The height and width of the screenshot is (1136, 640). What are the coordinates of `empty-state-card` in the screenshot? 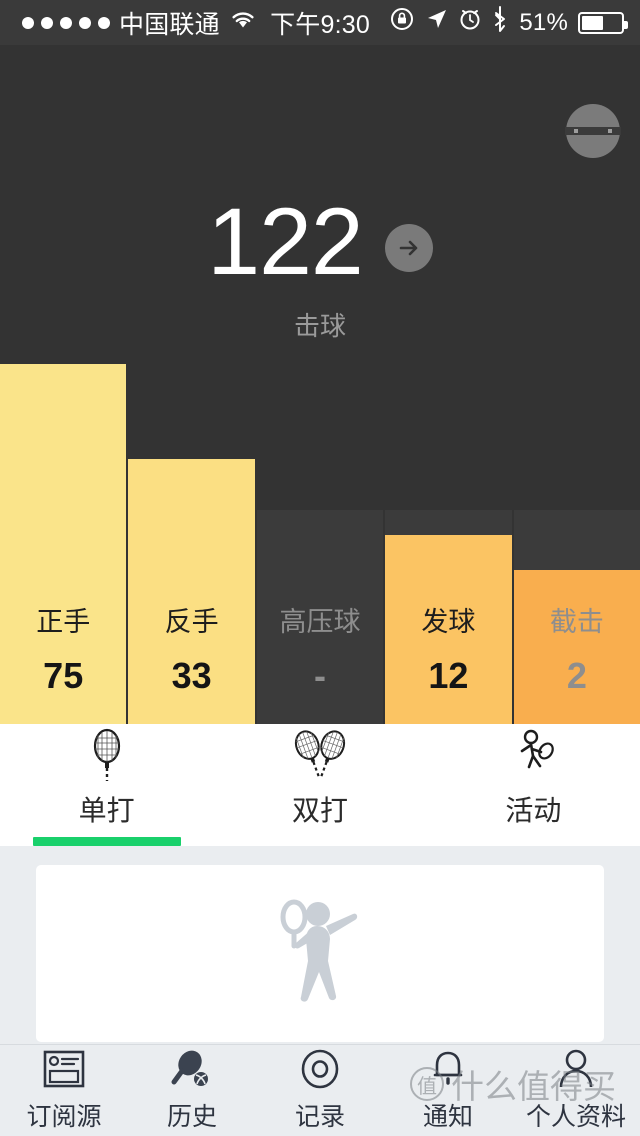 It's located at (320, 953).